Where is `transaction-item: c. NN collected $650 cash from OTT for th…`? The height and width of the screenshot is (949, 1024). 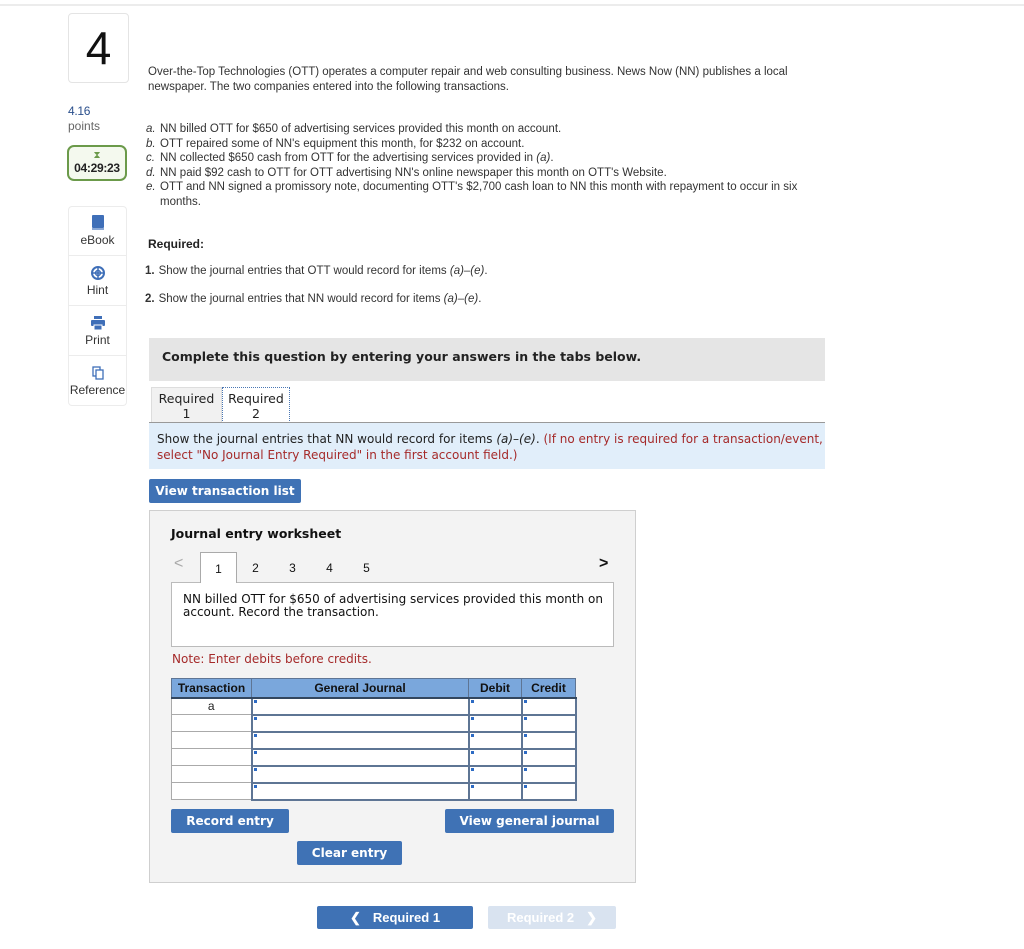 transaction-item: c. NN collected $650 cash from OTT for th… is located at coordinates (350, 158).